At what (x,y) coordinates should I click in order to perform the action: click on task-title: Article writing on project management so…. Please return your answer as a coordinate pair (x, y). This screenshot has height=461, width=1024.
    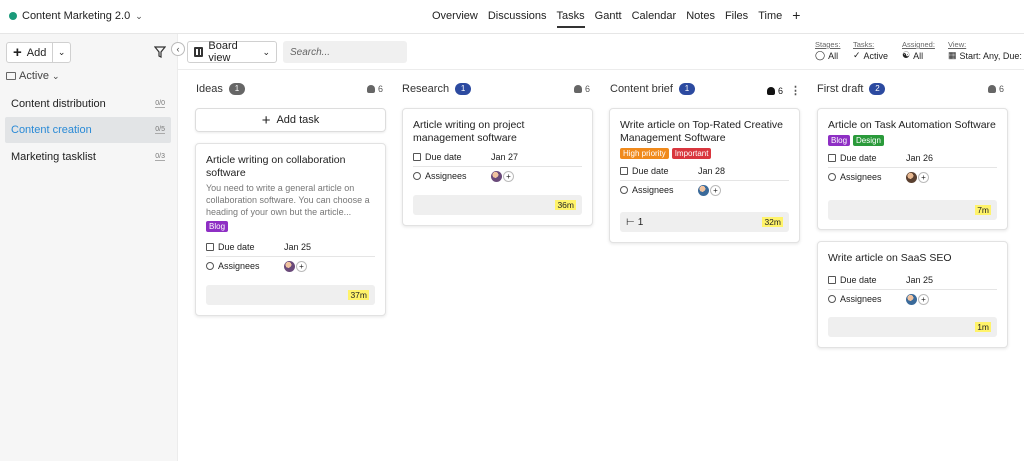
    Looking at the image, I should click on (497, 132).